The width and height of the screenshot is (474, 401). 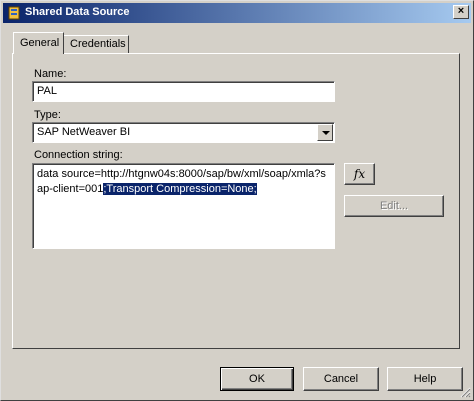 What do you see at coordinates (14, 13) in the screenshot?
I see `data-source-icon` at bounding box center [14, 13].